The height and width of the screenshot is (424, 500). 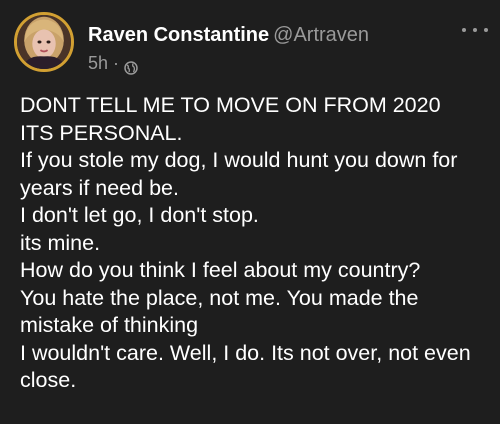 What do you see at coordinates (101, 132) in the screenshot?
I see `post-line: ITS PERSONAL.` at bounding box center [101, 132].